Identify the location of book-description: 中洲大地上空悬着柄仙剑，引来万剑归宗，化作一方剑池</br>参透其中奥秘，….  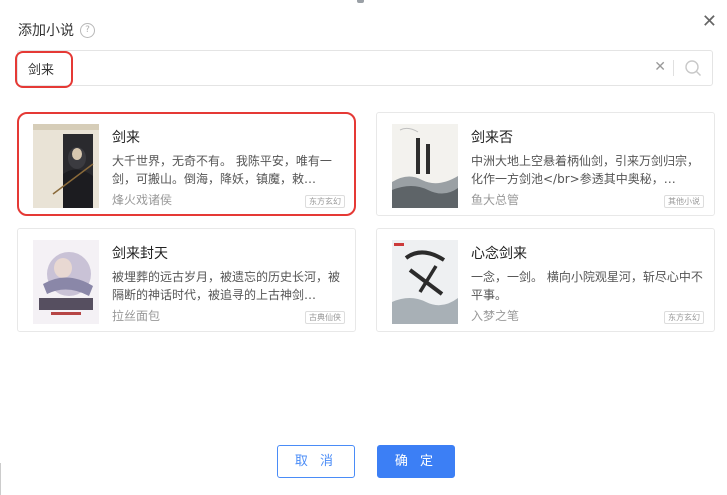
(585, 170).